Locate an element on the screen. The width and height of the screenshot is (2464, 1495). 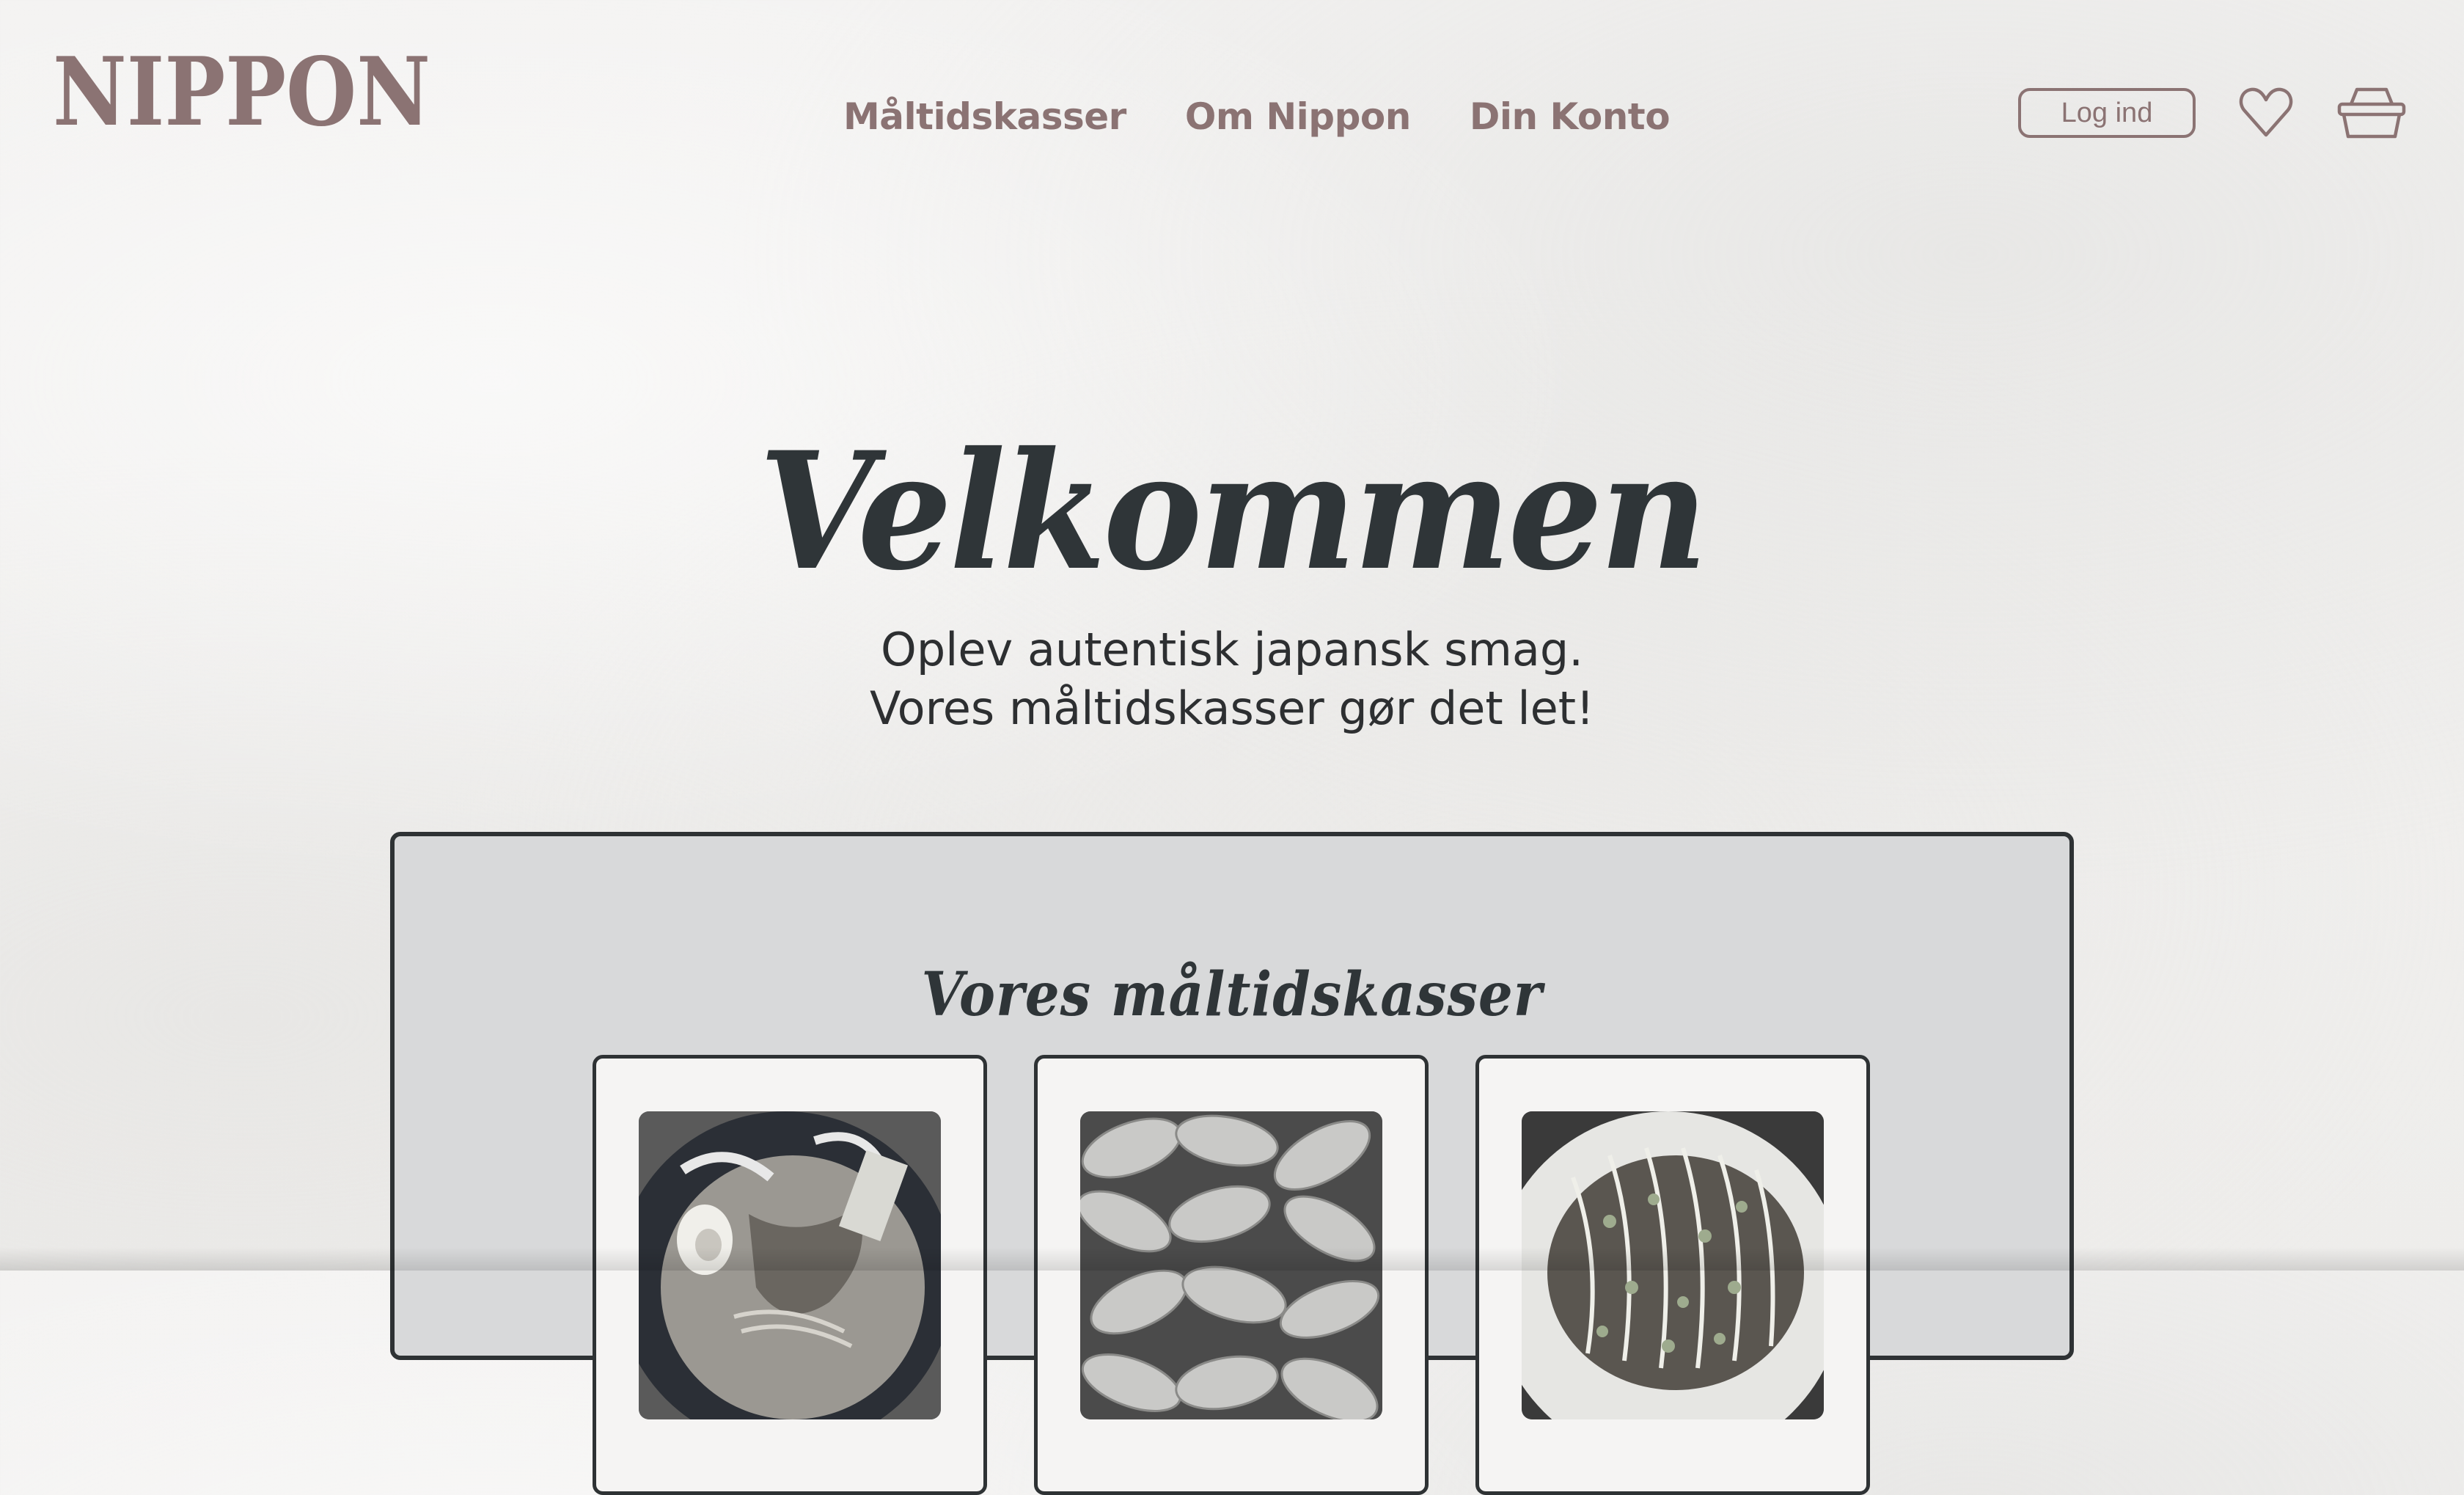
nav-link-om-nippon: Om Nippon is located at coordinates (1298, 116).